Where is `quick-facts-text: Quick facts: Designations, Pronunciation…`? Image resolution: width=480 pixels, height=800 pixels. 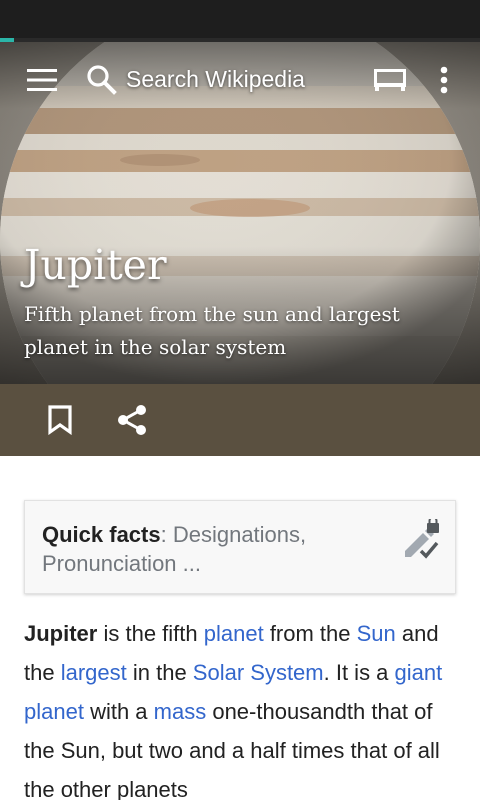 quick-facts-text: Quick facts: Designations, Pronunciation… is located at coordinates (212, 549).